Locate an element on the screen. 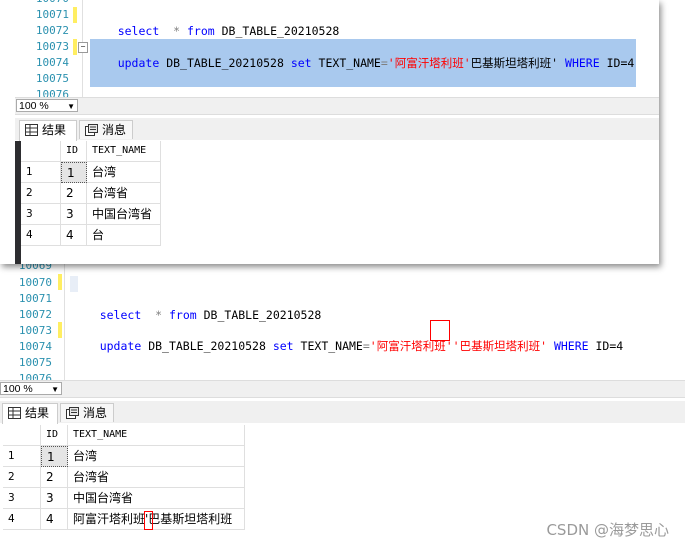 The image size is (685, 547). string-literal: '阿富汗塔利班''巴基斯坦塔利班' is located at coordinates (458, 346).